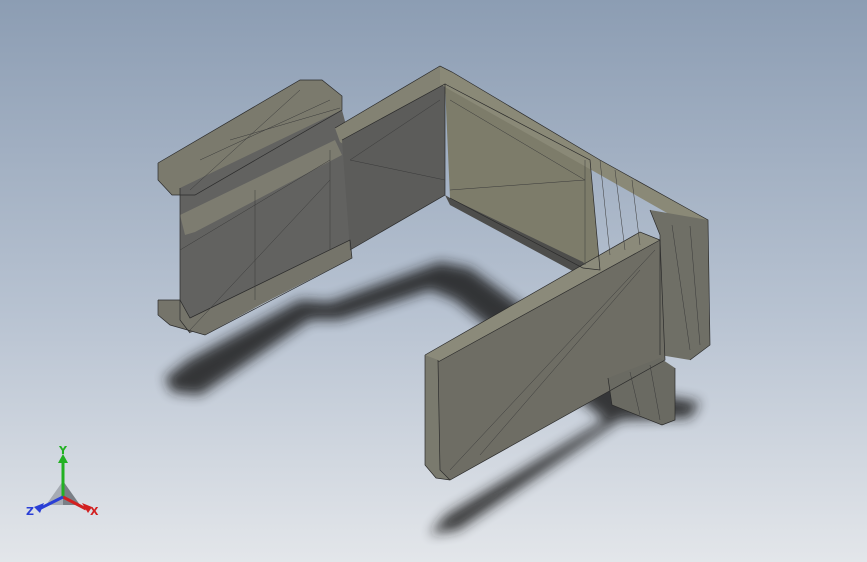  What do you see at coordinates (94, 511) in the screenshot?
I see `x-axis-label: X` at bounding box center [94, 511].